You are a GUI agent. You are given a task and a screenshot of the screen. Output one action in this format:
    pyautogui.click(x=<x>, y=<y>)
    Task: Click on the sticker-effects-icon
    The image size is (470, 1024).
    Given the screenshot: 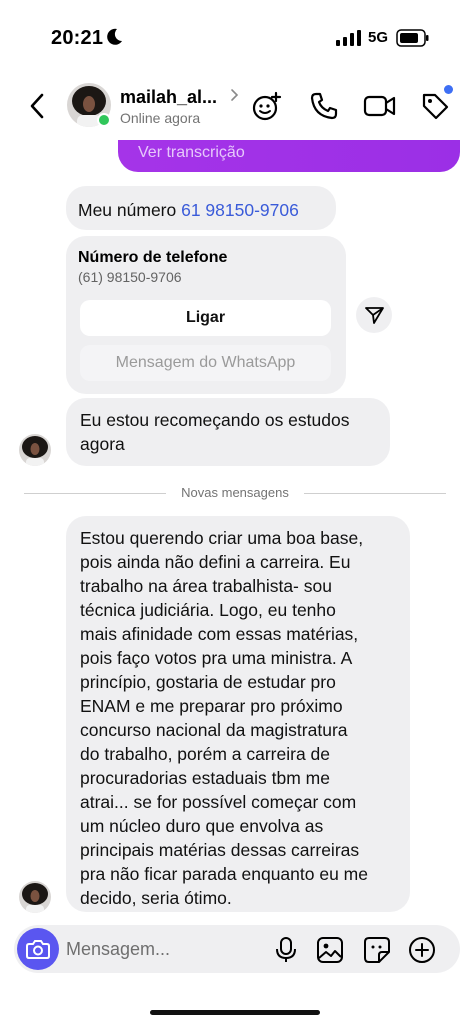 What is the action you would take?
    pyautogui.click(x=266, y=107)
    